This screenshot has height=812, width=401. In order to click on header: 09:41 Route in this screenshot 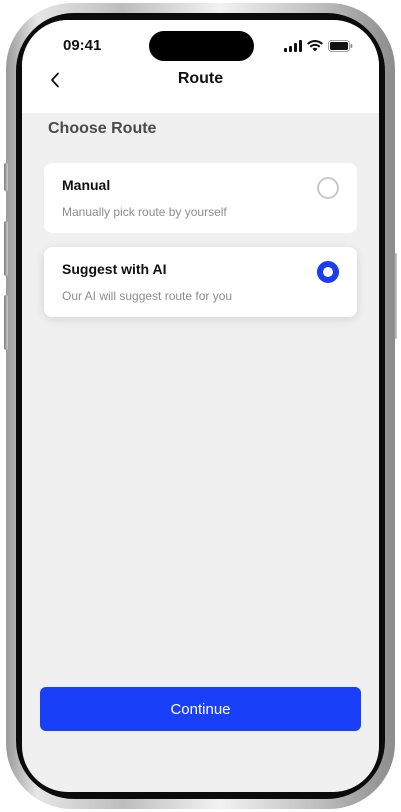, I will do `click(200, 66)`.